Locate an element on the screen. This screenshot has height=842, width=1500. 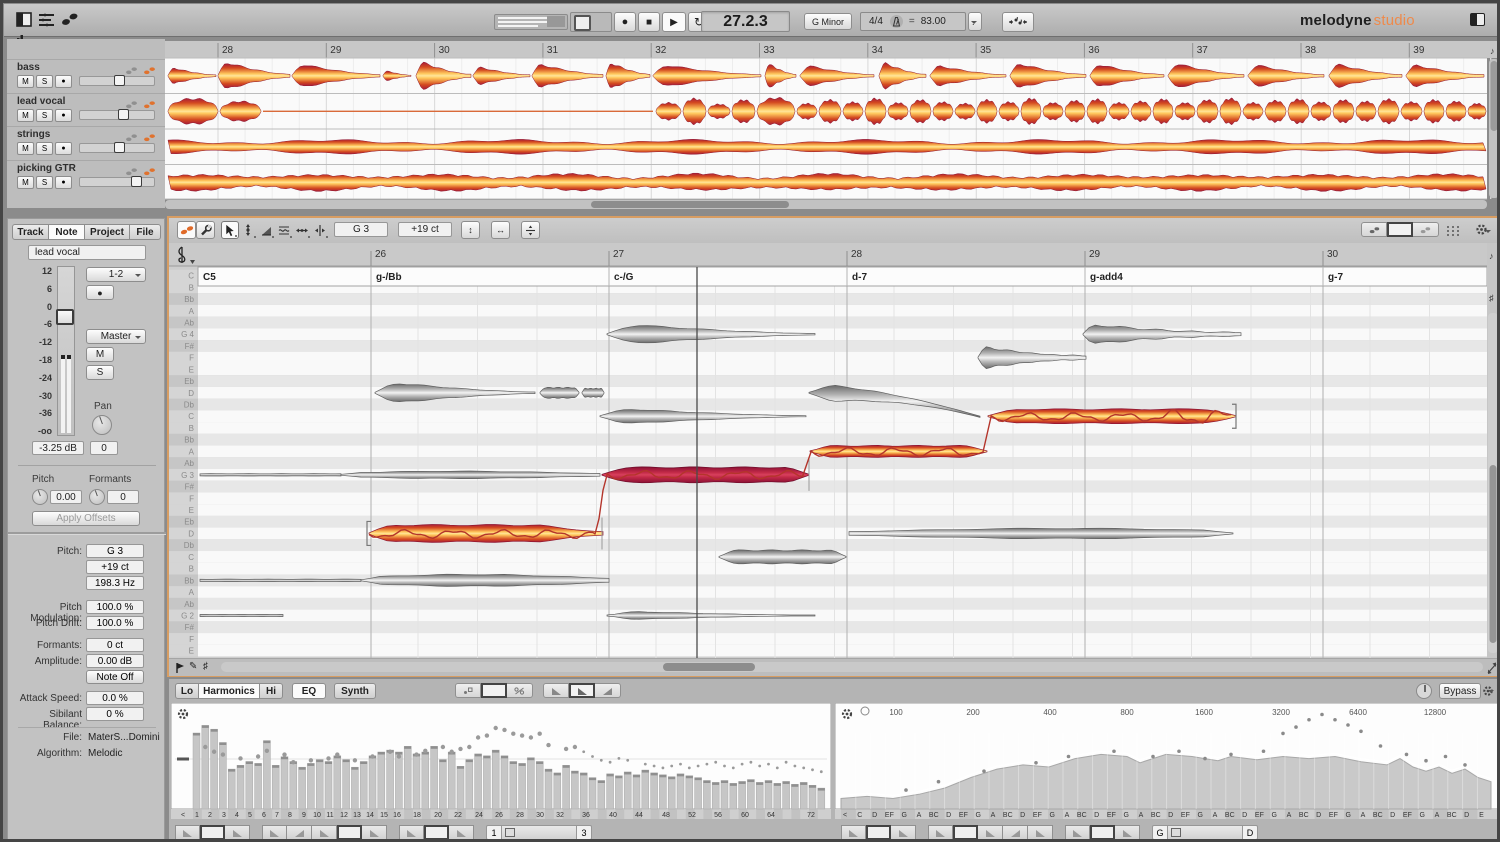
harmonics-range-low: 1 is located at coordinates (494, 832).